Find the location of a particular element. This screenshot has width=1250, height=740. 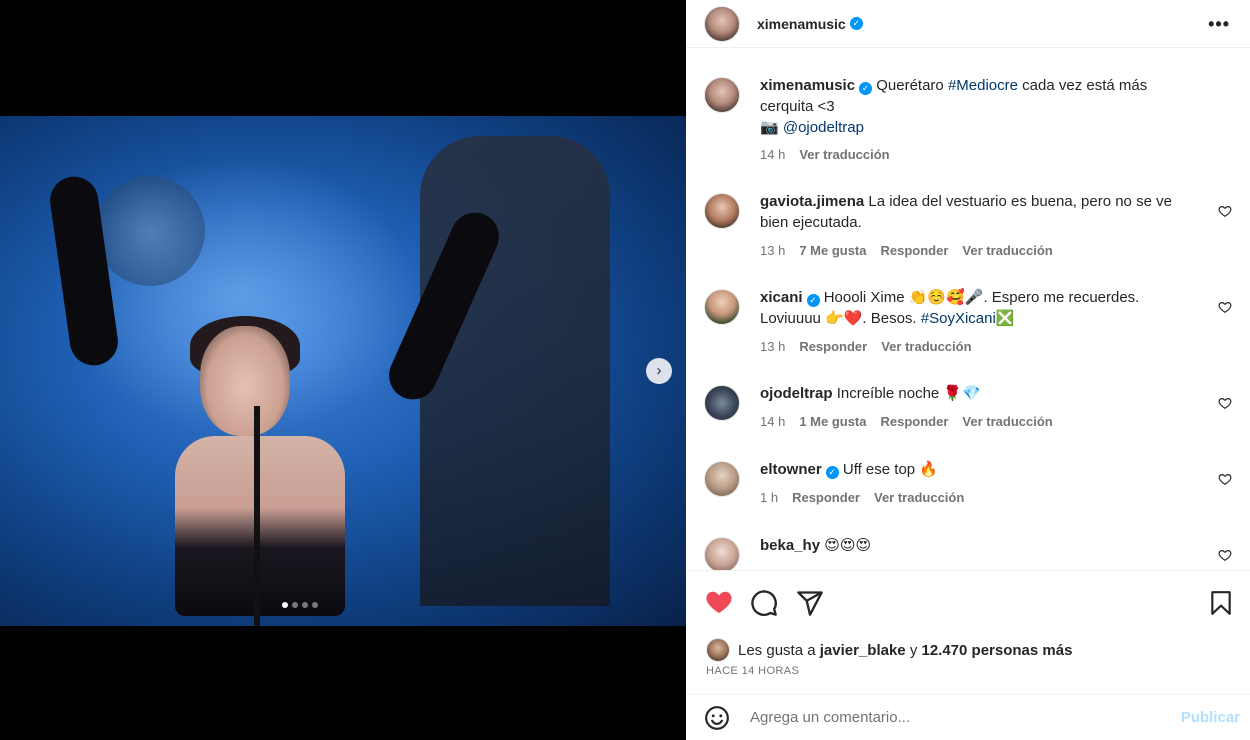

comment-username: gaviota.jimena is located at coordinates (812, 201).